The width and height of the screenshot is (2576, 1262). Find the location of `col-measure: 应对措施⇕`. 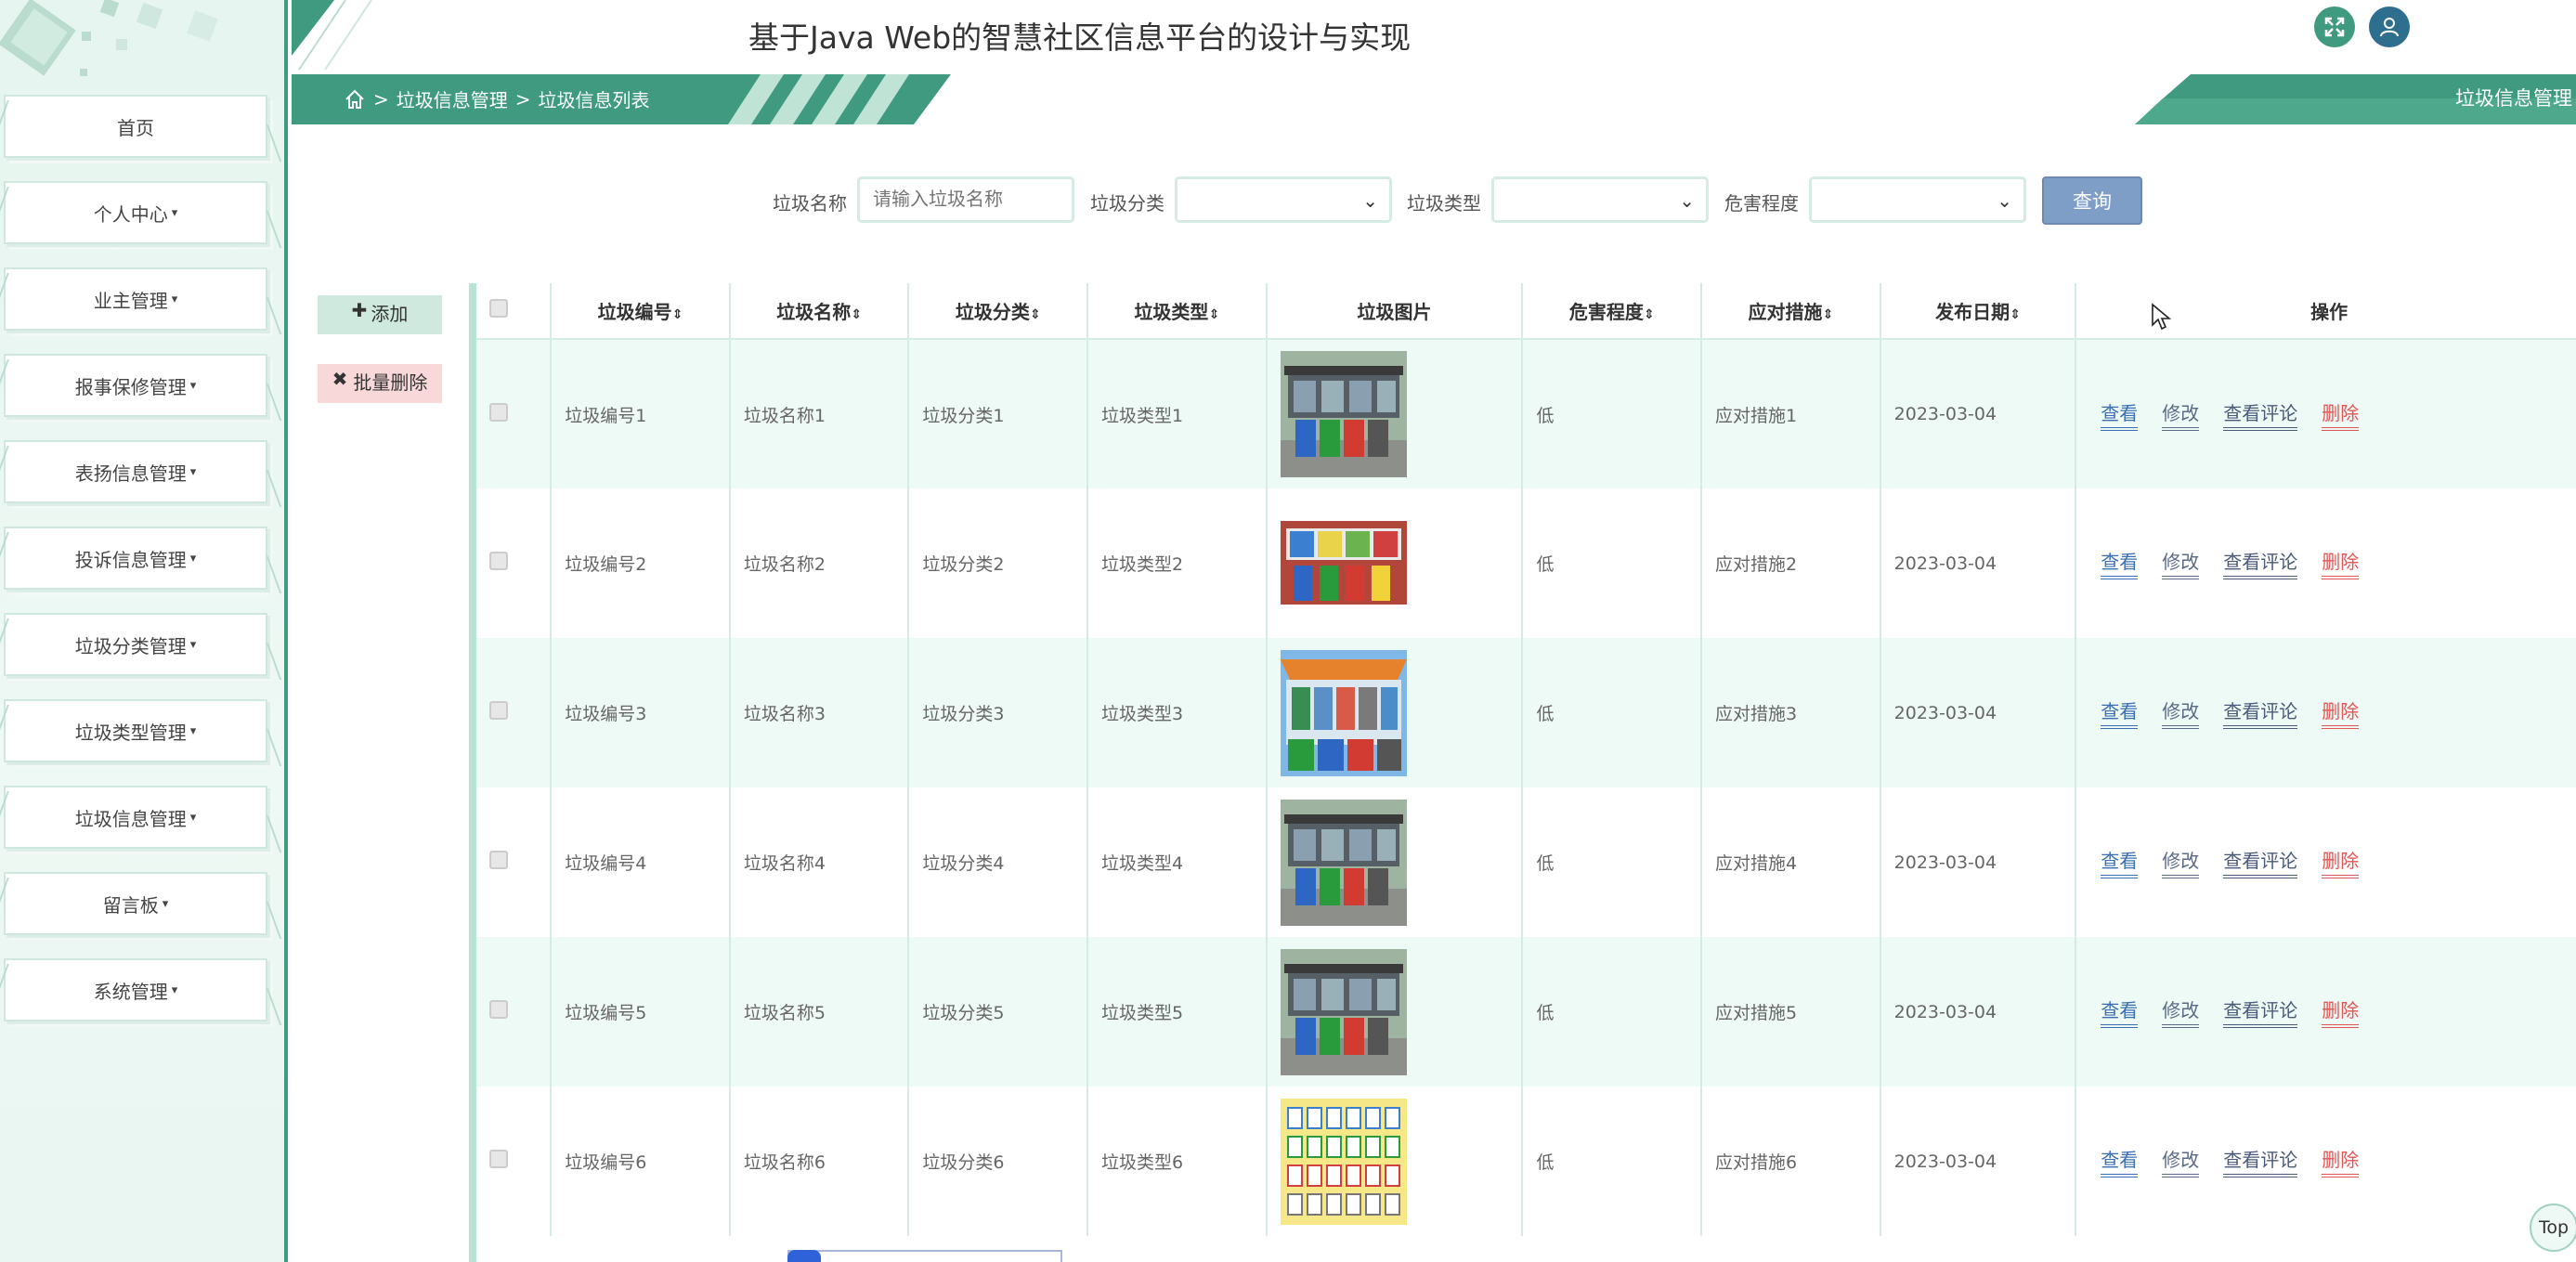

col-measure: 应对措施⇕ is located at coordinates (1791, 311).